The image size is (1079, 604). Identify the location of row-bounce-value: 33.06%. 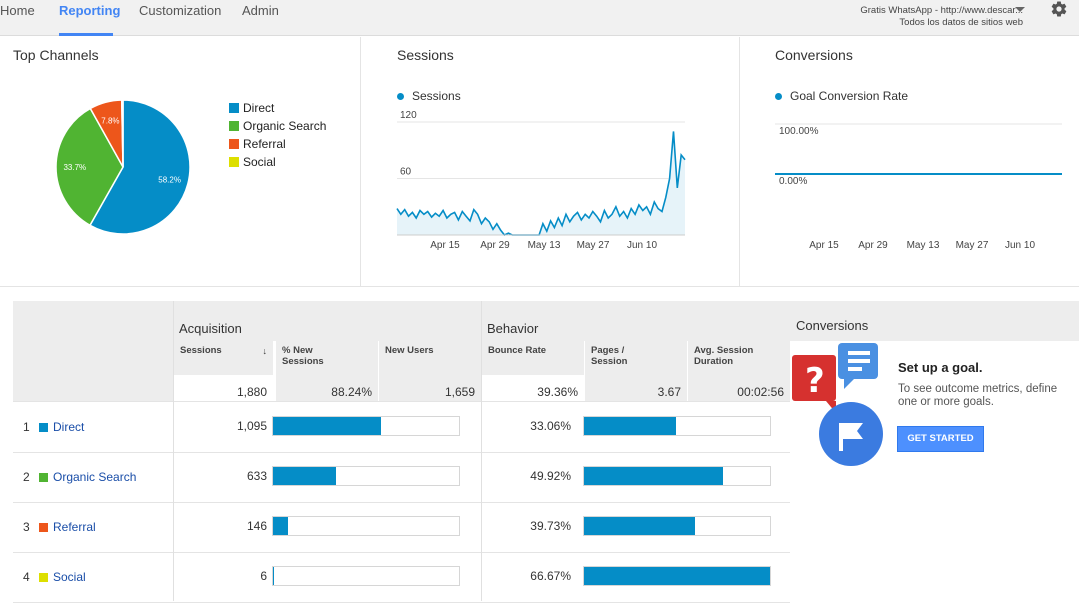
(550, 426).